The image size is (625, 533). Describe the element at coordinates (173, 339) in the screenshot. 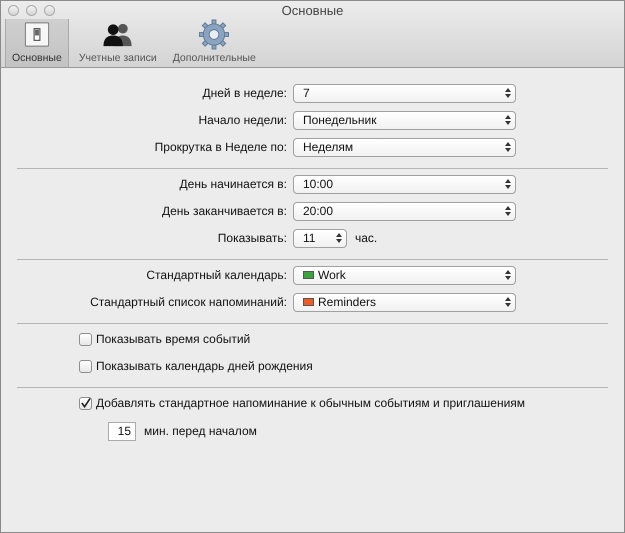

I see `checkbox-label: Показывать время событий` at that location.